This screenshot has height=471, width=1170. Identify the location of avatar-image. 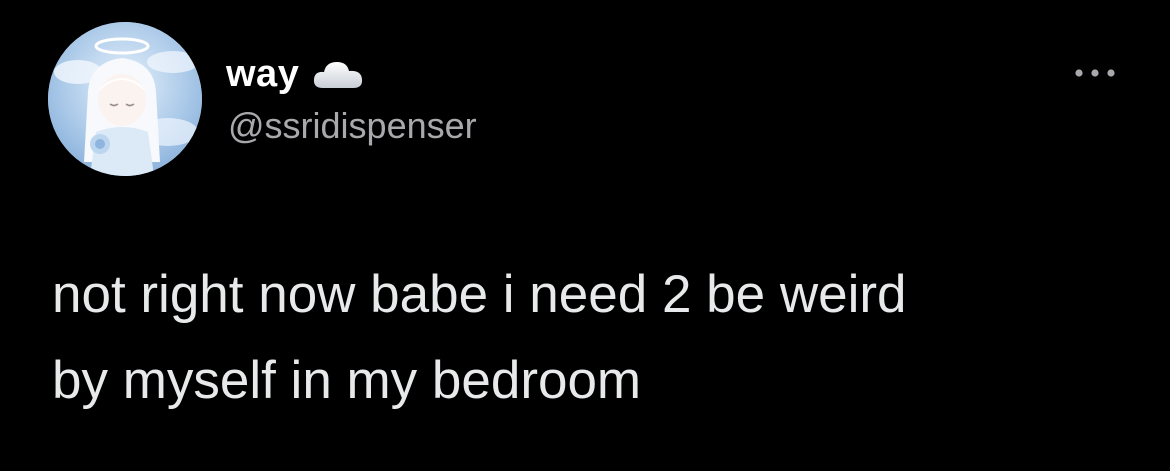
(125, 99).